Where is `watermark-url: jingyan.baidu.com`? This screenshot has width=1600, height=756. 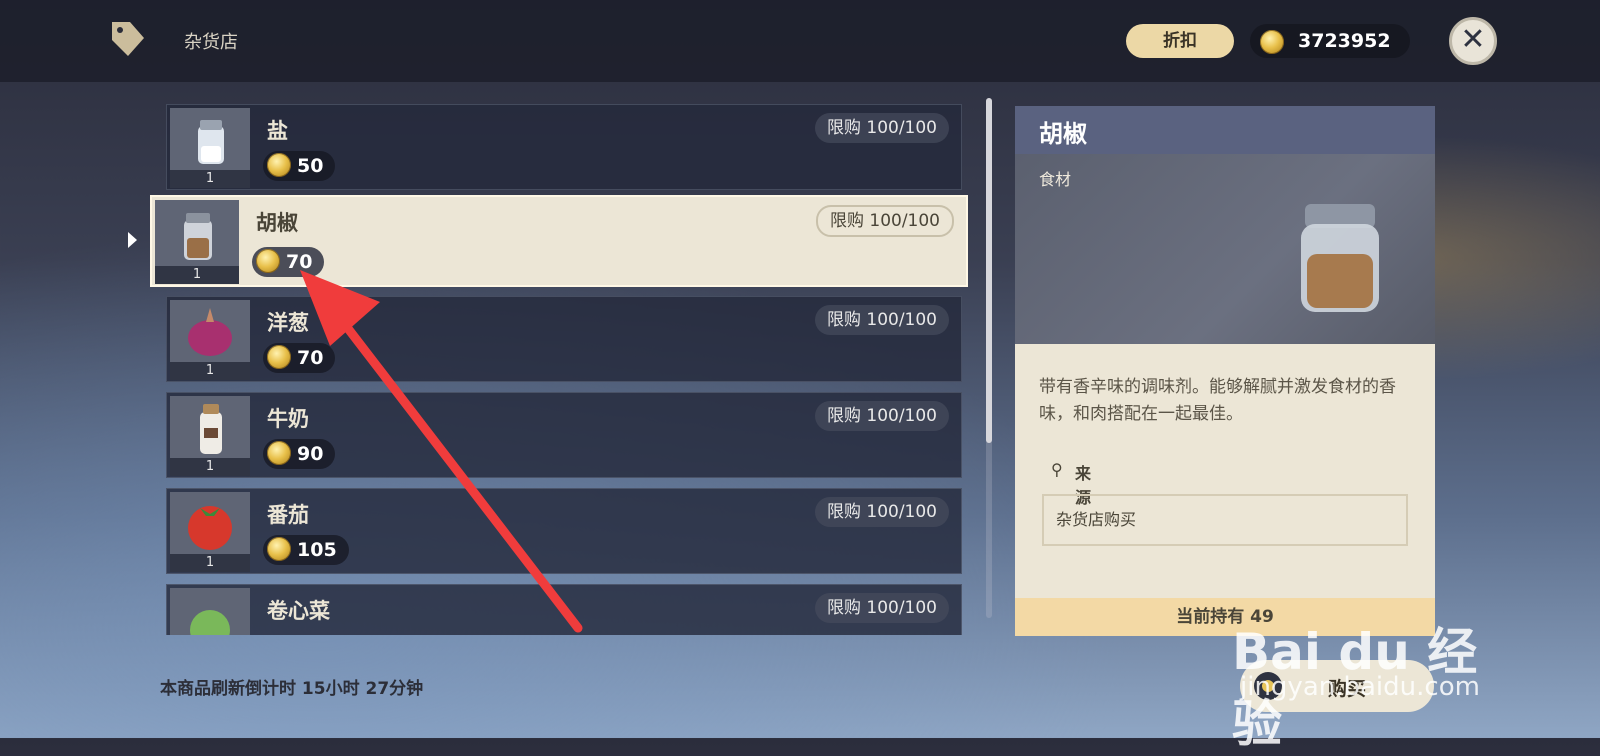
watermark-url: jingyan.baidu.com is located at coordinates (1360, 687).